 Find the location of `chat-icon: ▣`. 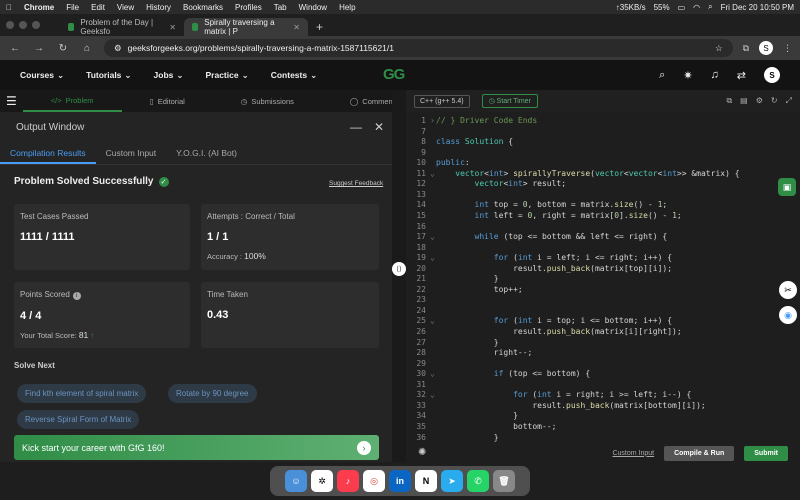

chat-icon: ▣ is located at coordinates (787, 187).